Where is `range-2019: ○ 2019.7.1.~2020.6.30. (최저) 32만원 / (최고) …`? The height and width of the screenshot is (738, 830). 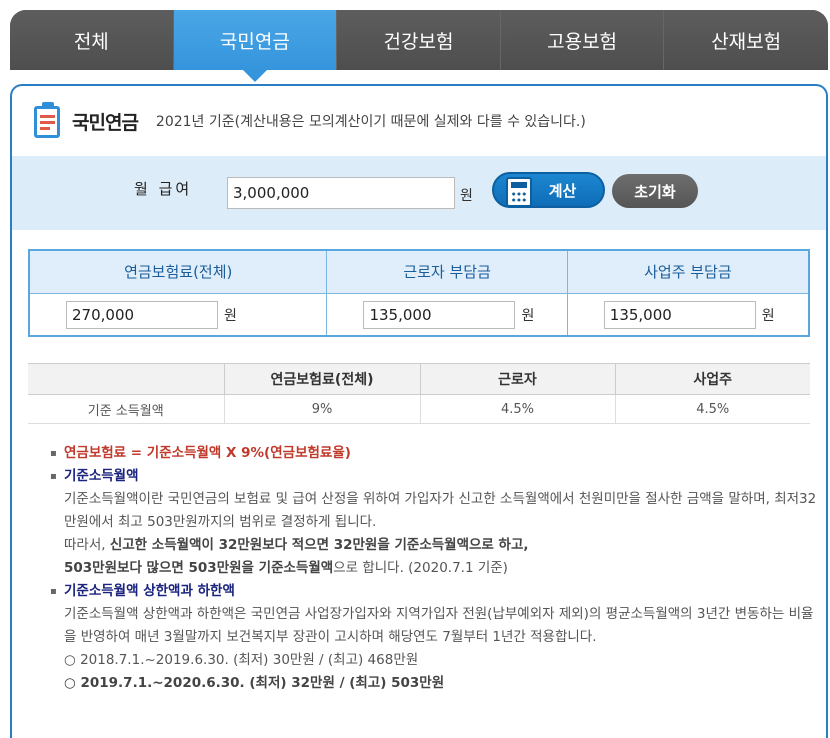 range-2019: ○ 2019.7.1.~2020.6.30. (최저) 32만원 / (최고) … is located at coordinates (254, 683).